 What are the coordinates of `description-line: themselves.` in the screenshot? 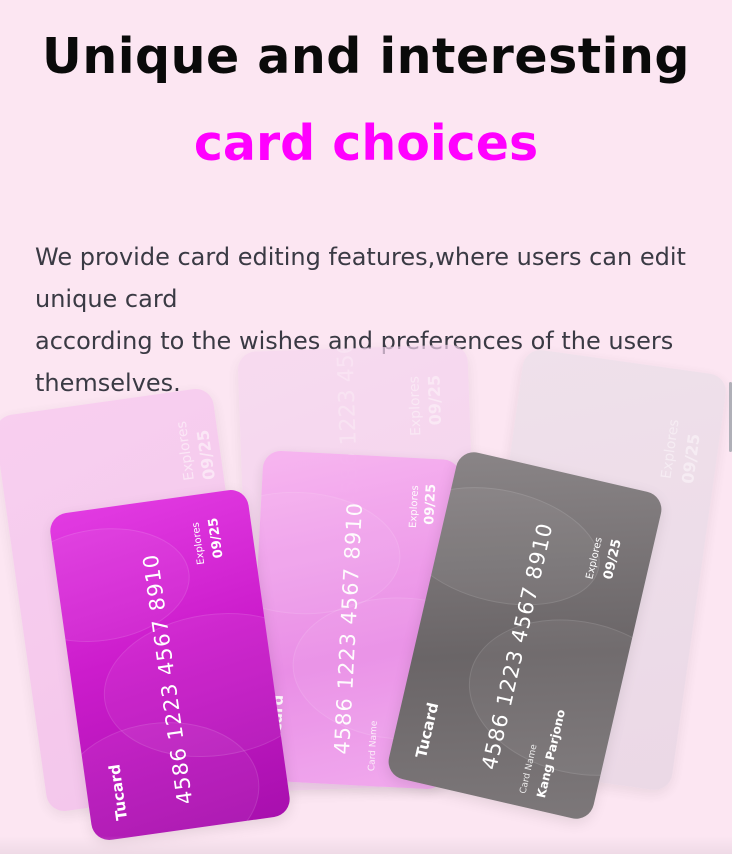 It's located at (108, 383).